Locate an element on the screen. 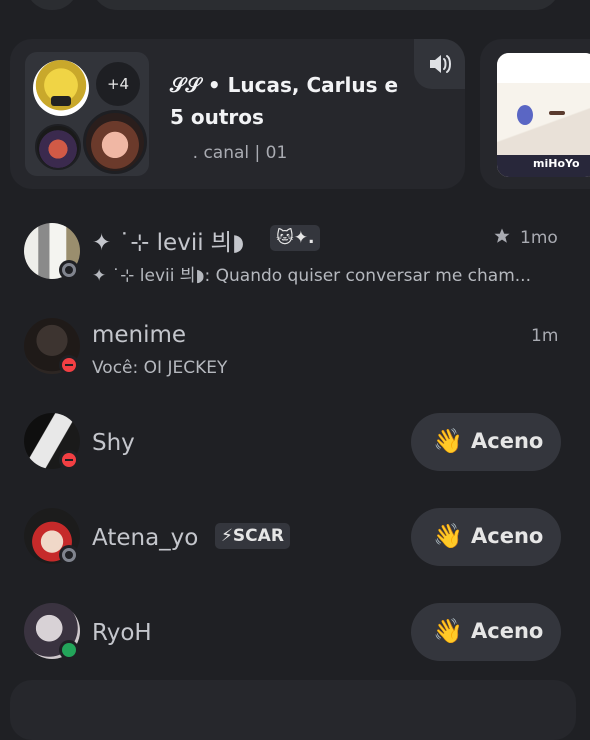 The height and width of the screenshot is (740, 590). game-art-image: miHoYo is located at coordinates (543, 115).